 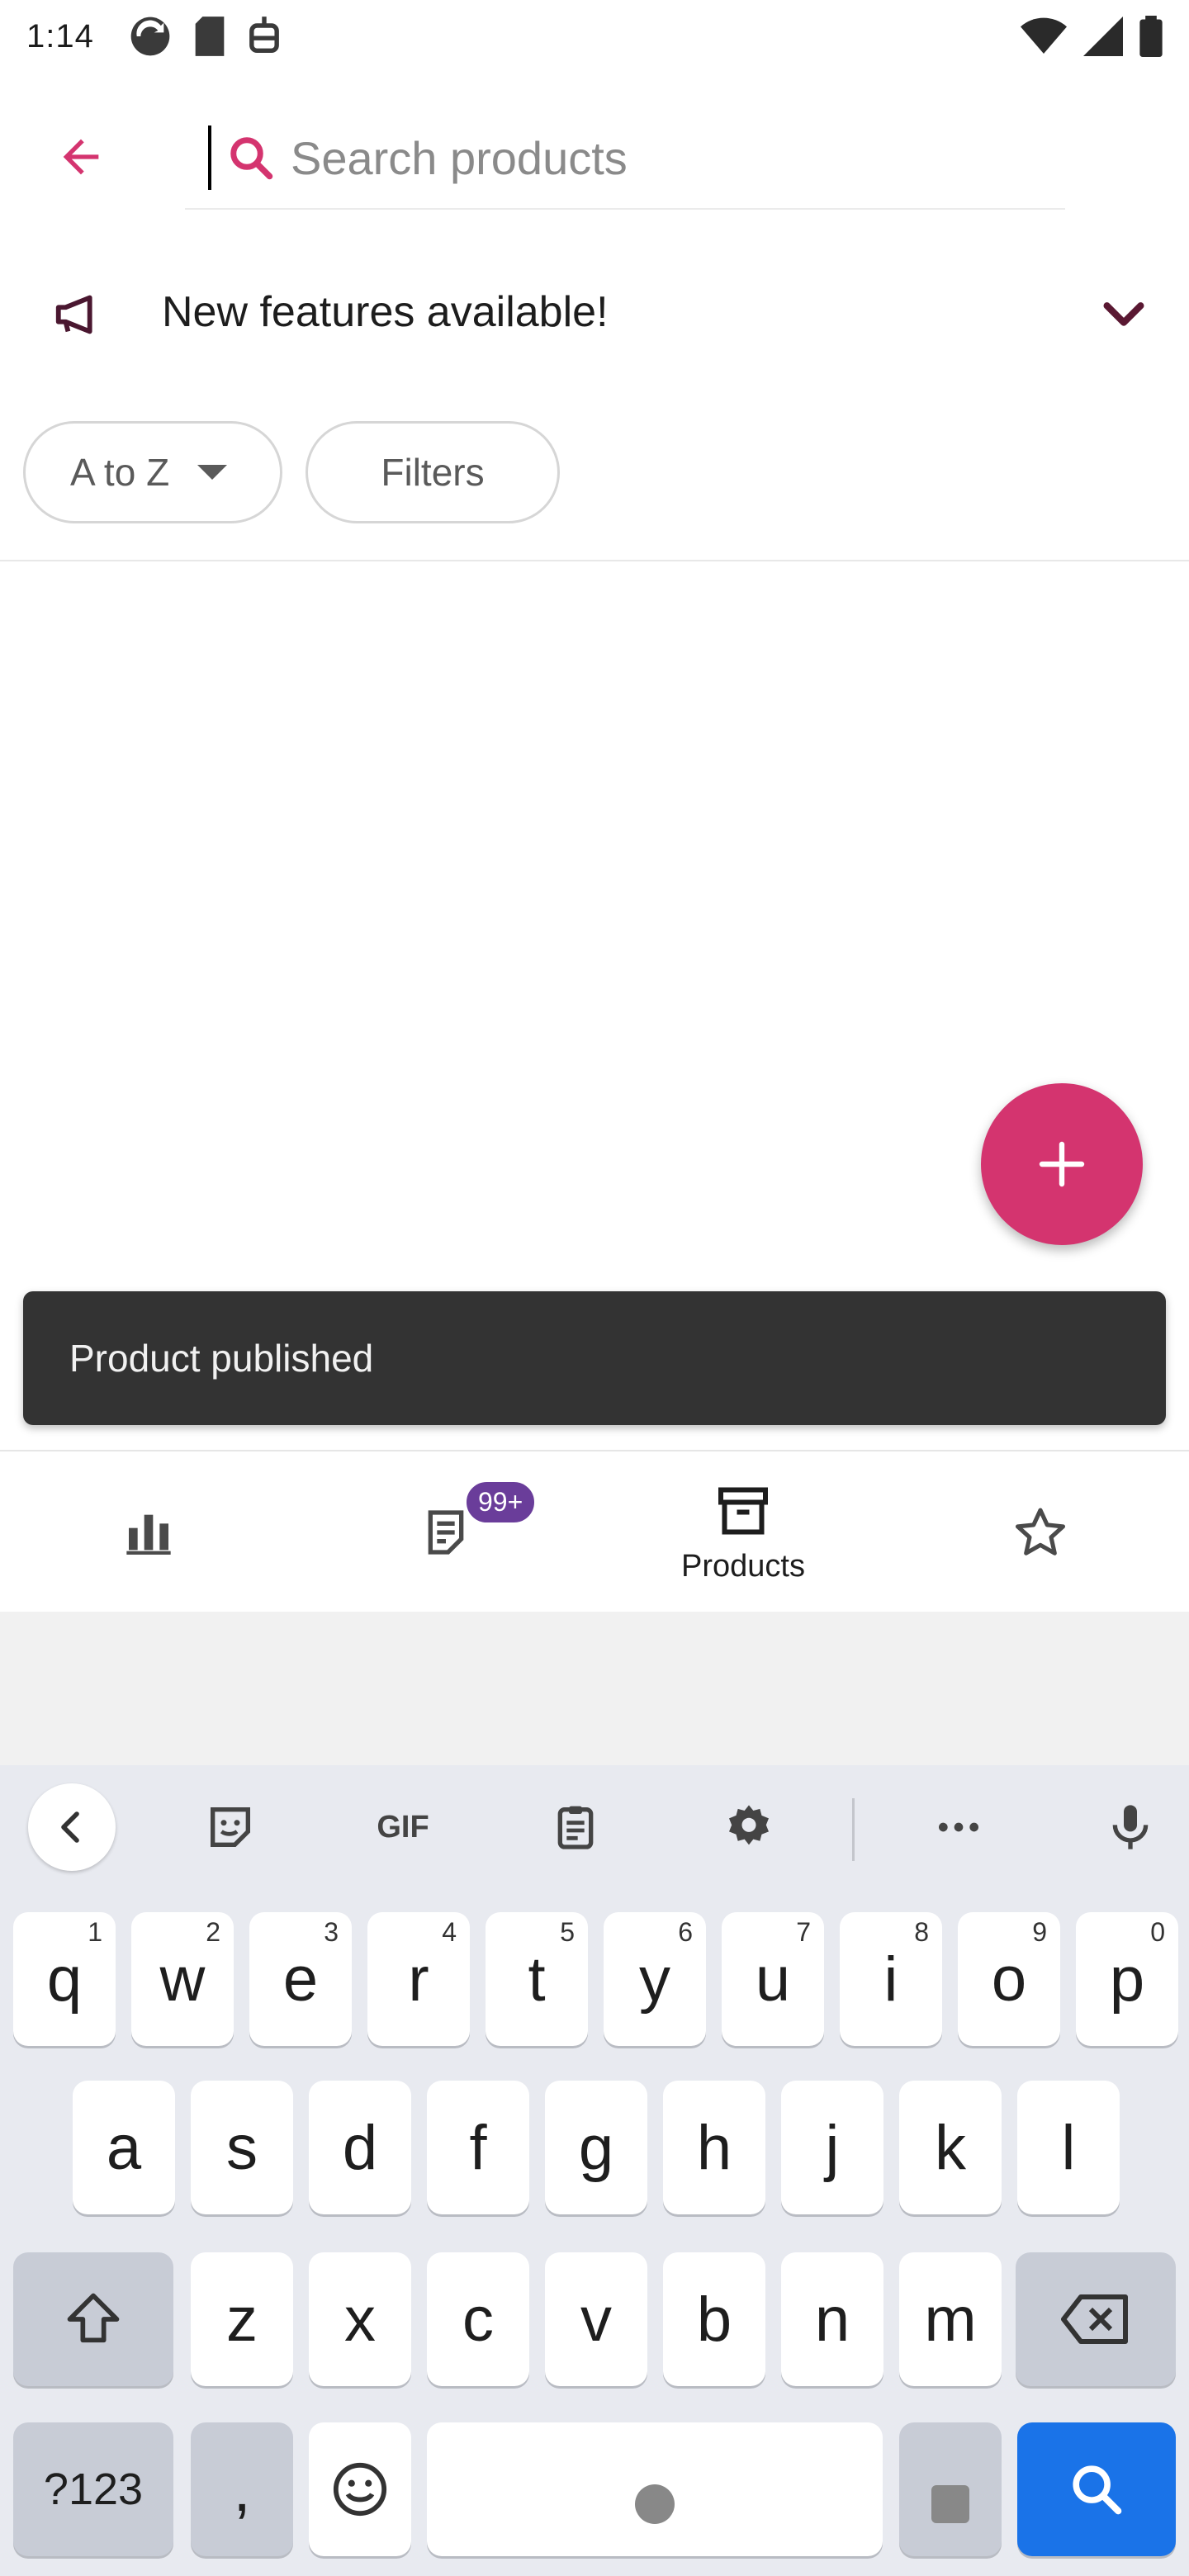 I want to click on key-u: u7, so click(x=773, y=1979).